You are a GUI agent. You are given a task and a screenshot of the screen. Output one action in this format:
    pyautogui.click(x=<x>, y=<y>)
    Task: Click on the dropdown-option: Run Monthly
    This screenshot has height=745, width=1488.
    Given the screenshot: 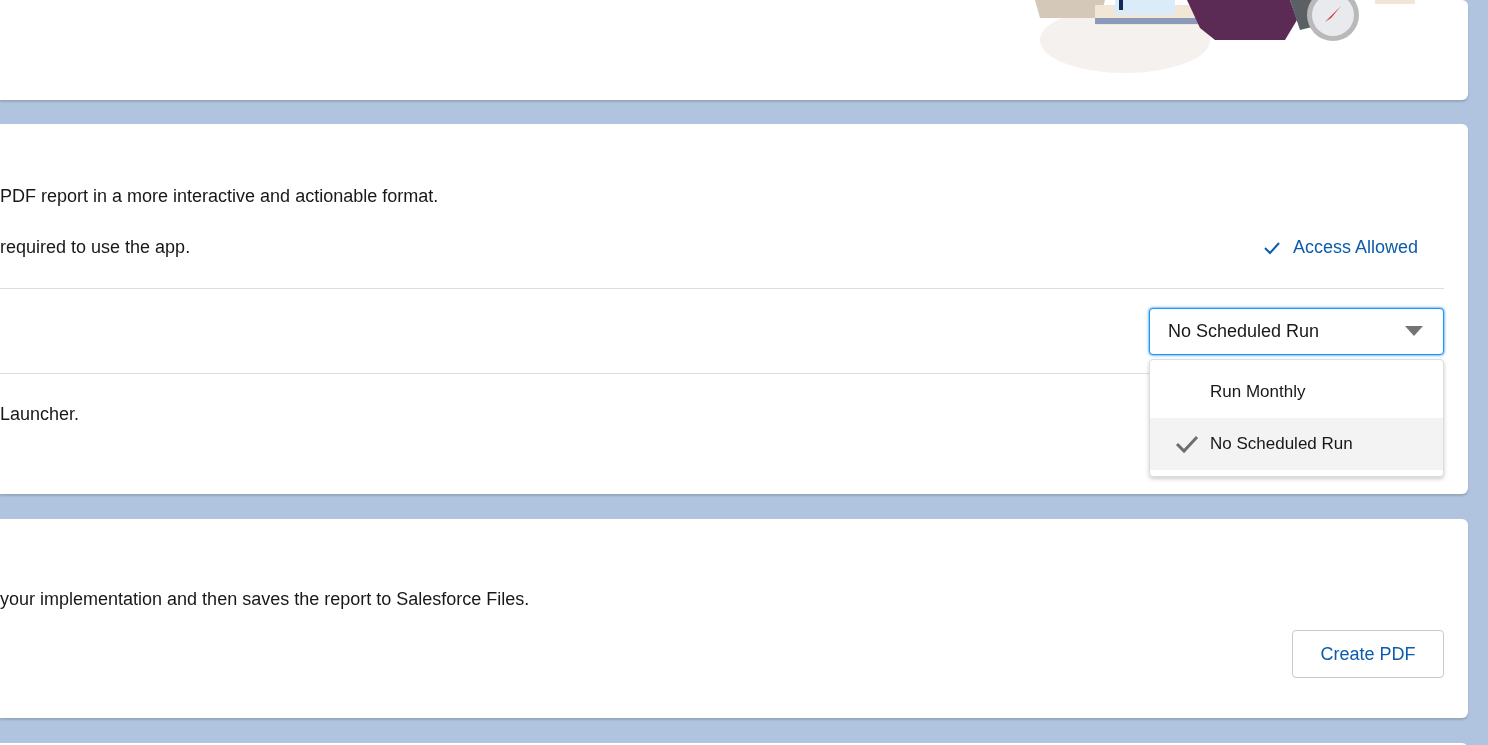 What is the action you would take?
    pyautogui.click(x=1296, y=392)
    